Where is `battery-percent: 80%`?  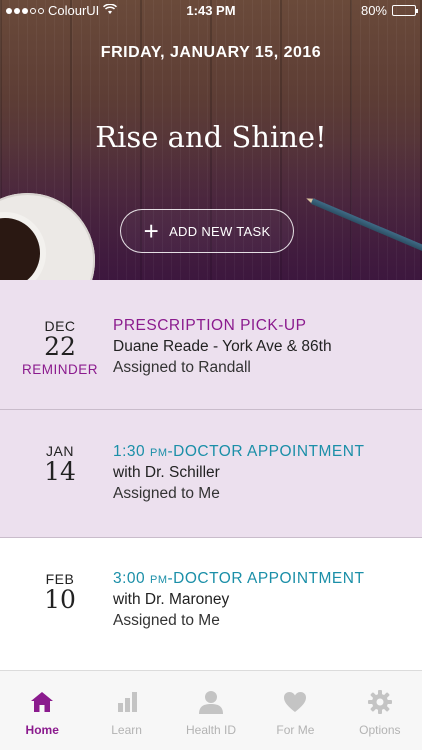 battery-percent: 80% is located at coordinates (373, 10).